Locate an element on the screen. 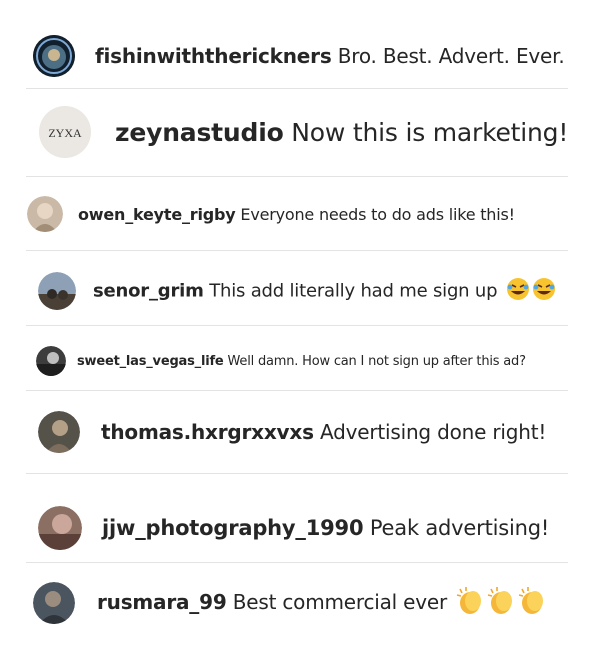 The image size is (592, 648). comment-text: Now this is marketing! is located at coordinates (430, 132).